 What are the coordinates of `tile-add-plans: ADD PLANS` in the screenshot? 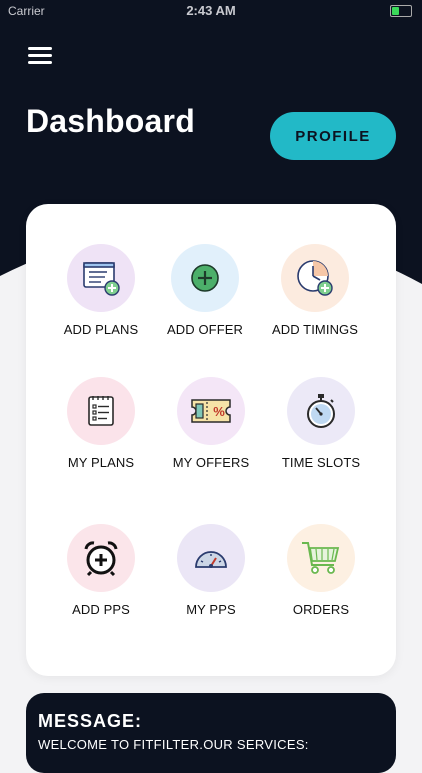 It's located at (101, 290).